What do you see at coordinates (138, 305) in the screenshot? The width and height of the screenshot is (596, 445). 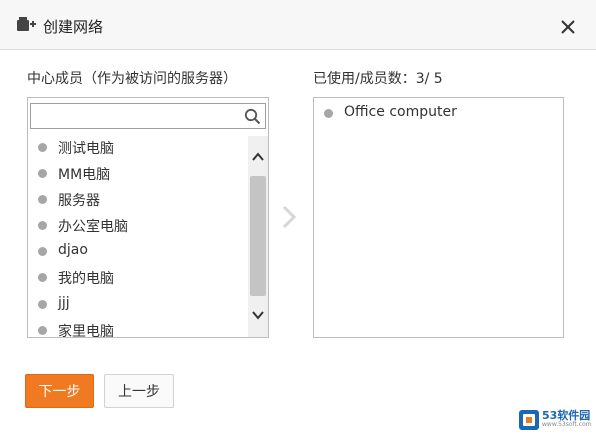 I see `list-item: jjj` at bounding box center [138, 305].